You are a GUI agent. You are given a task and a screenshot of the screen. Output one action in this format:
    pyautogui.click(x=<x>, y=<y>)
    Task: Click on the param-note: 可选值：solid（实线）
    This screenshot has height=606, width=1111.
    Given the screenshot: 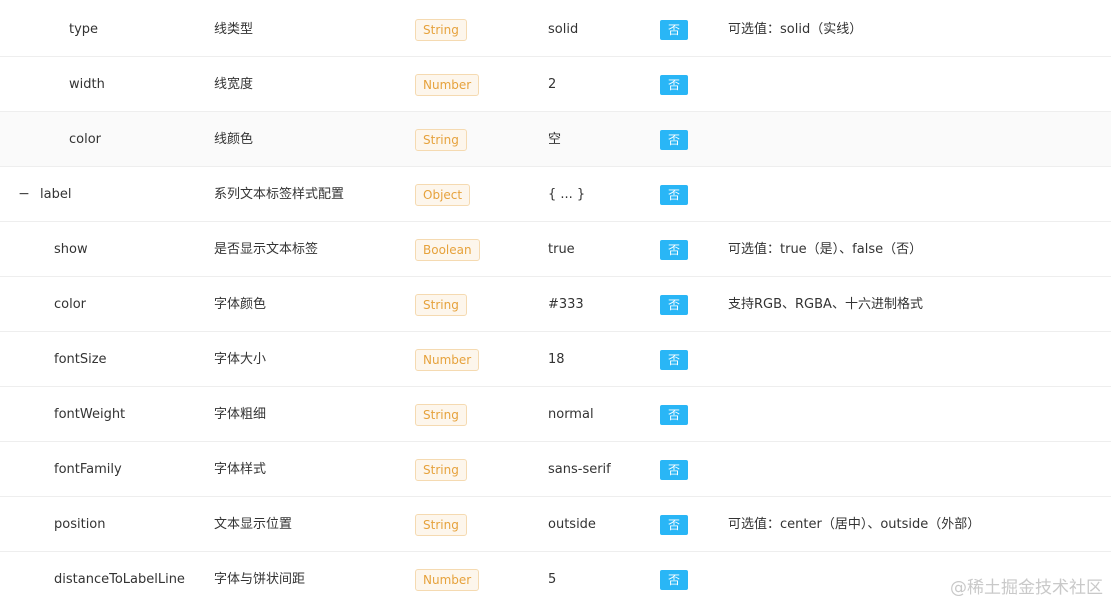 What is the action you would take?
    pyautogui.click(x=795, y=29)
    